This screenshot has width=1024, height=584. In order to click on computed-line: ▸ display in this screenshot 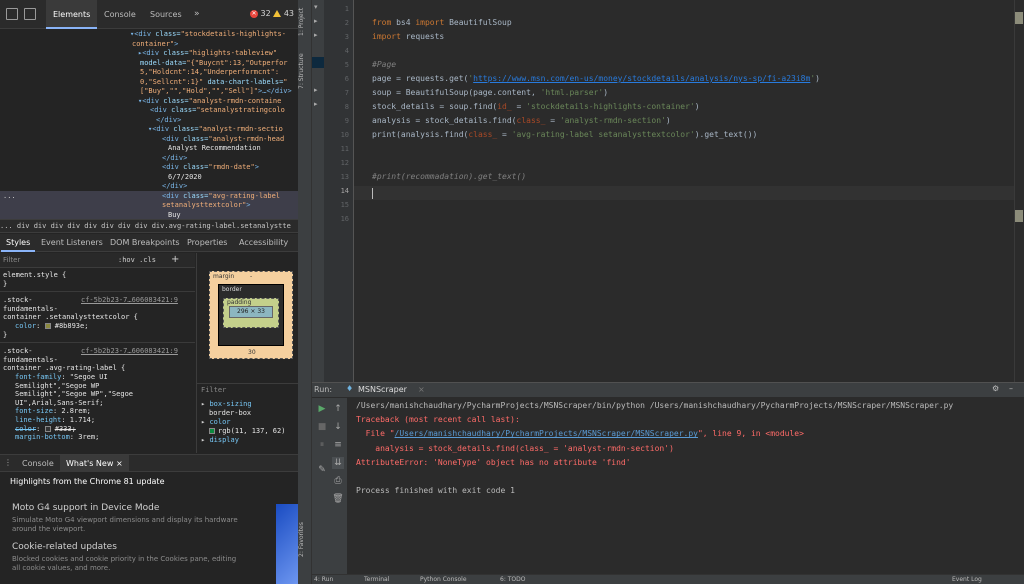, I will do `click(220, 440)`.